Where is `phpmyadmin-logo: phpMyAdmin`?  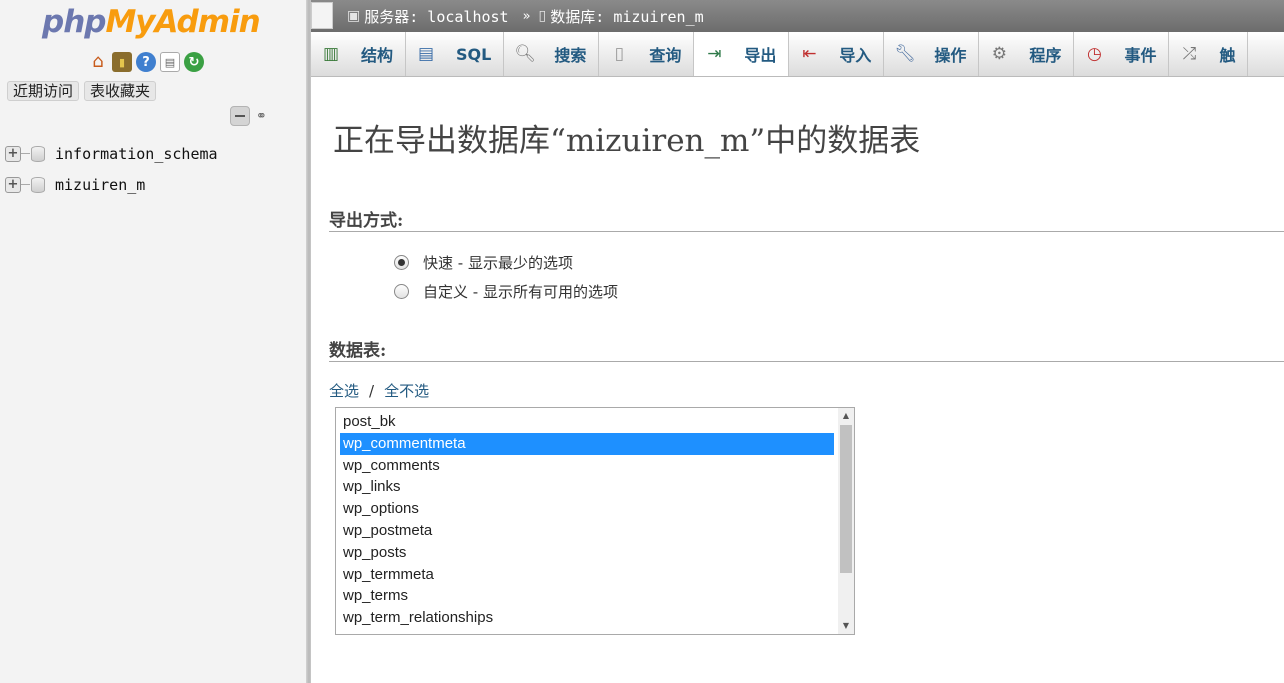
phpmyadmin-logo: phpMyAdmin is located at coordinates (151, 22).